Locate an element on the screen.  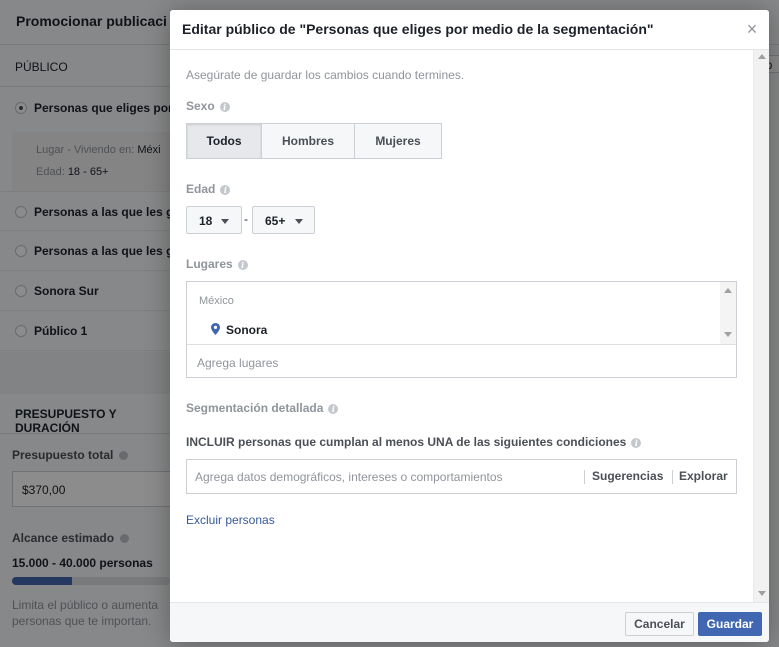
sex-option-all: Todos is located at coordinates (224, 141).